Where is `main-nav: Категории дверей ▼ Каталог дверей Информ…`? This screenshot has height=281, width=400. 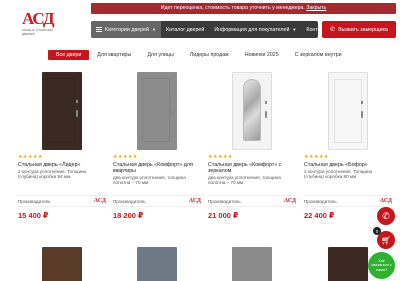 main-nav: Категории дверей ▼ Каталог дверей Информ… is located at coordinates (210, 29).